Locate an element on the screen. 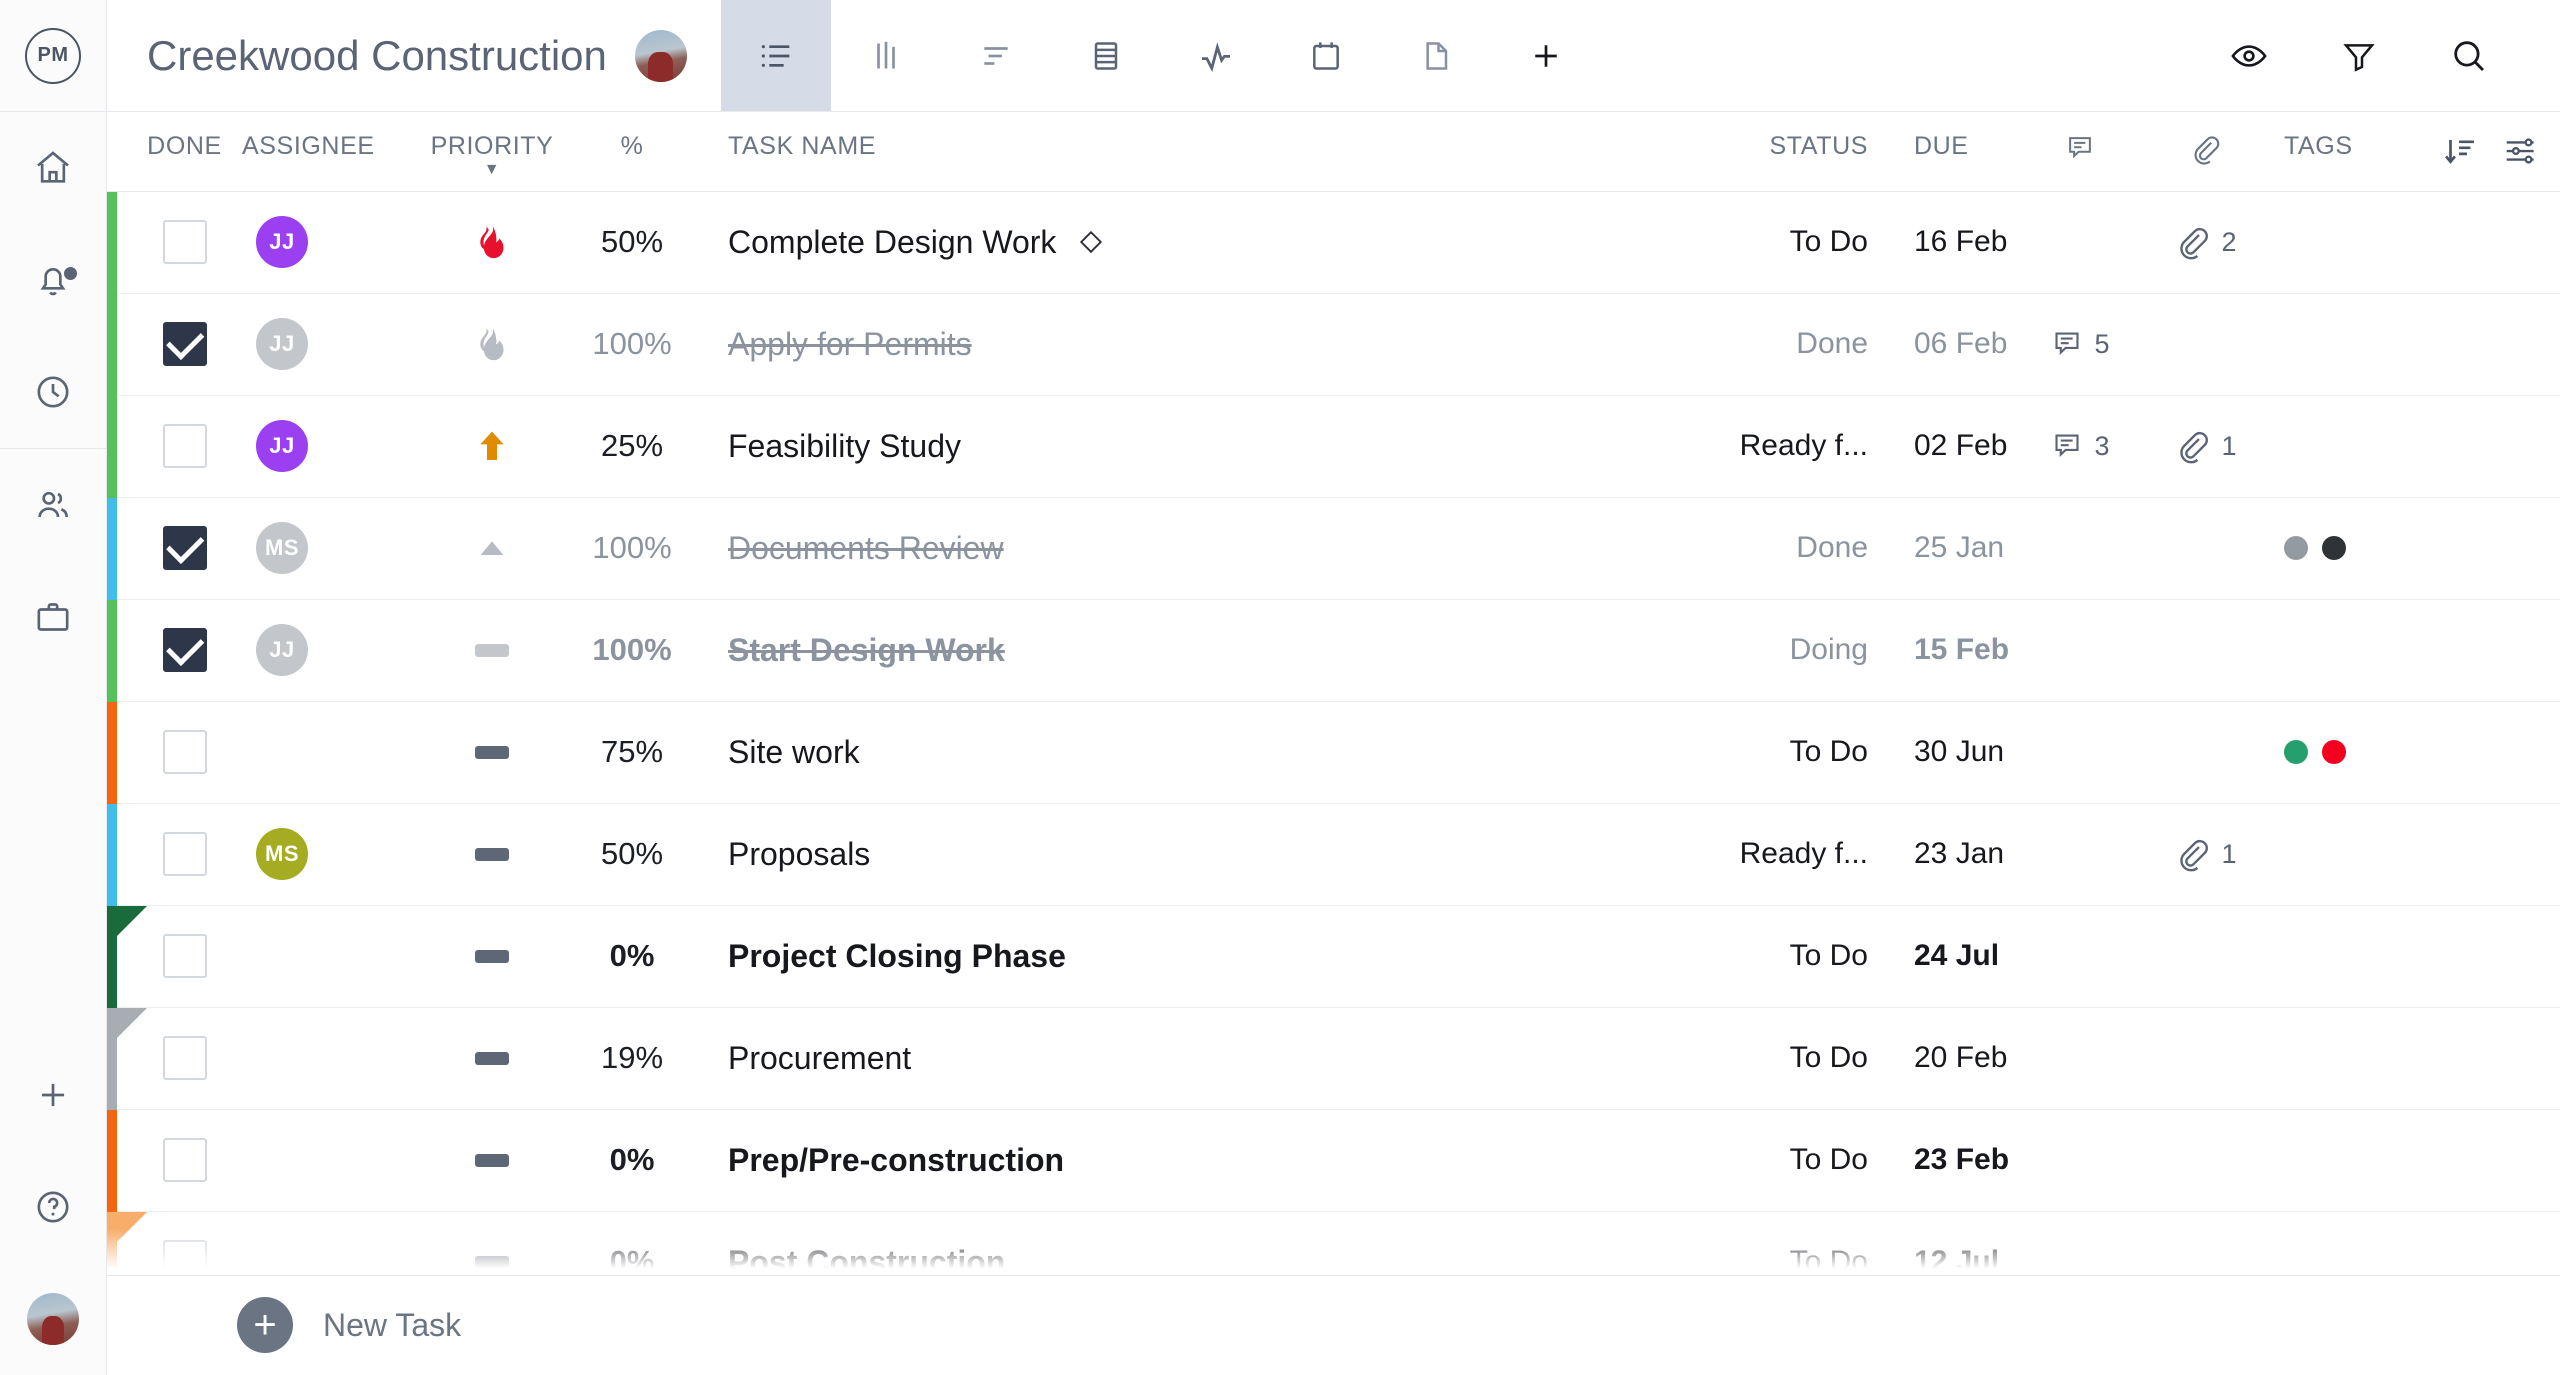 This screenshot has height=1375, width=2560. column-settings-icon is located at coordinates (2520, 151).